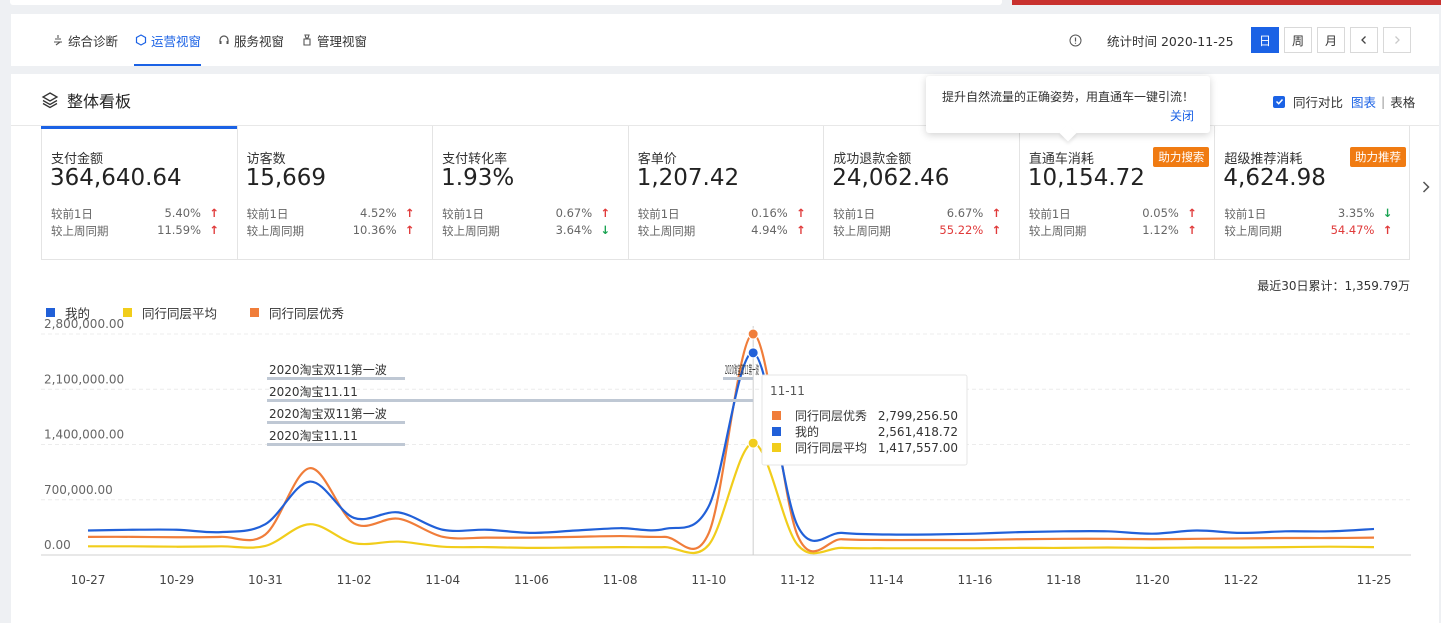  I want to click on chart-tooltip, so click(864, 420).